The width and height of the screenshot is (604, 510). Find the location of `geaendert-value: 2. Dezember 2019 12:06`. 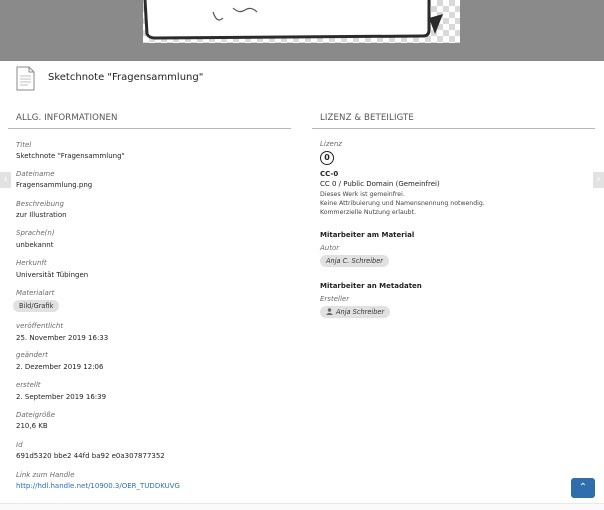

geaendert-value: 2. Dezember 2019 12:06 is located at coordinates (60, 367).